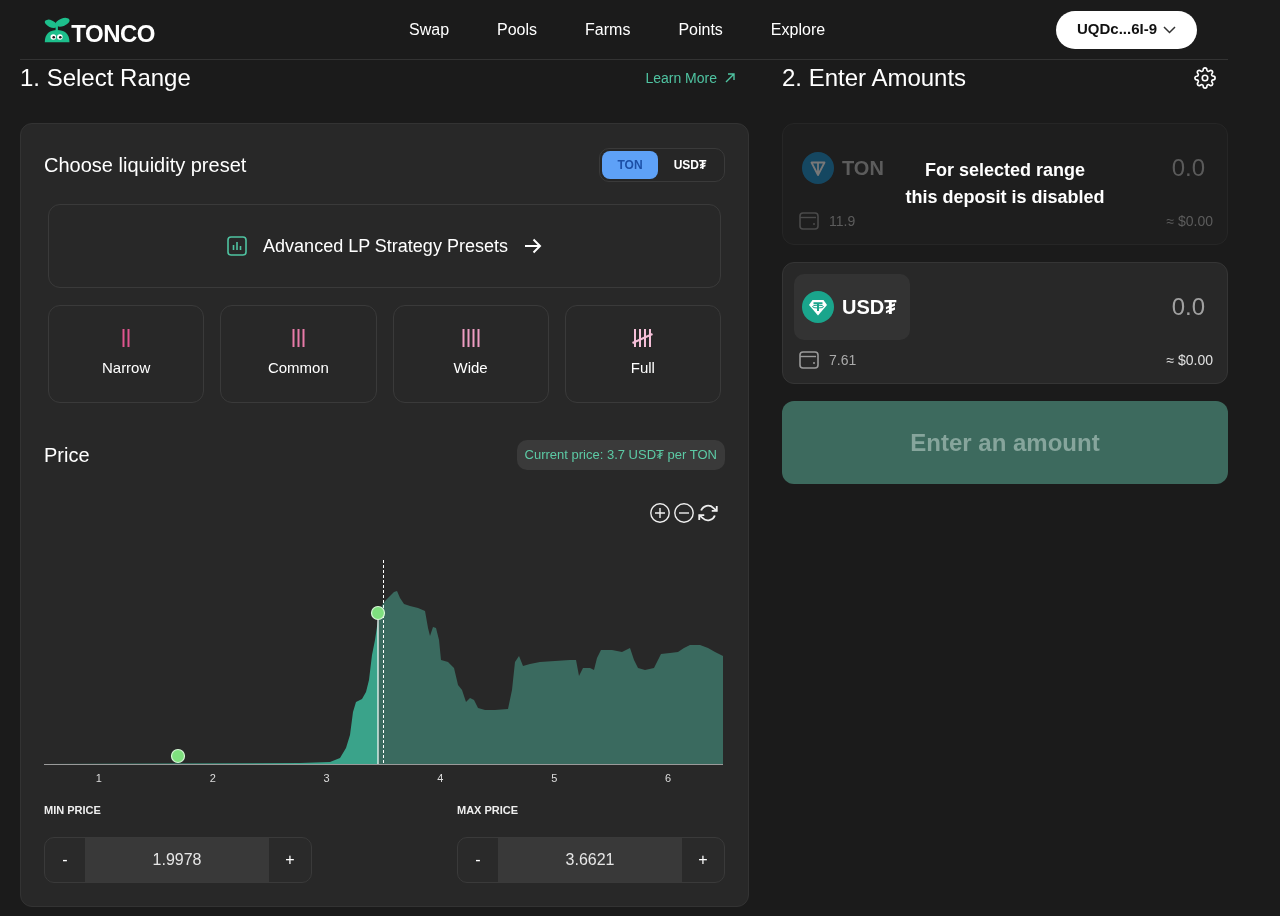  I want to click on advanced-presets-button: Advanced LP Strategy Presets, so click(384, 246).